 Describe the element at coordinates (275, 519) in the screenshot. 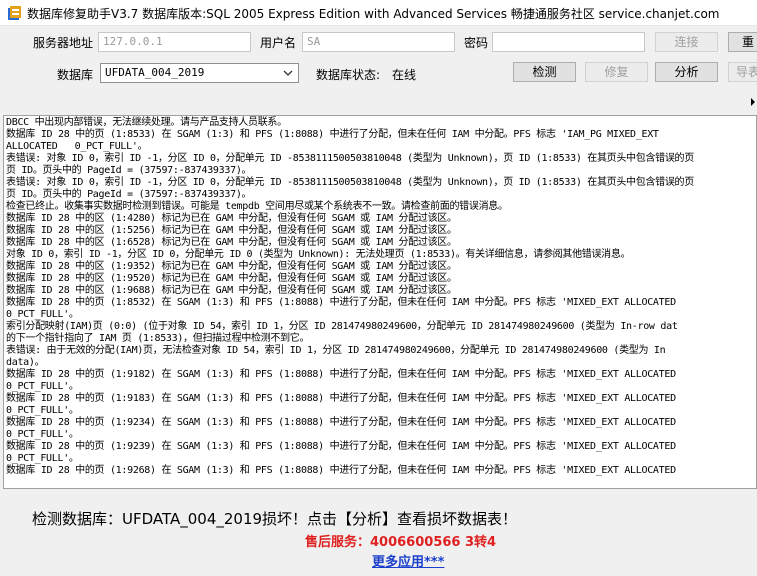

I see `status-message: 检测数据库：UFDATA_004_2019损坏！点击【分析】查看损坏数据表！` at that location.